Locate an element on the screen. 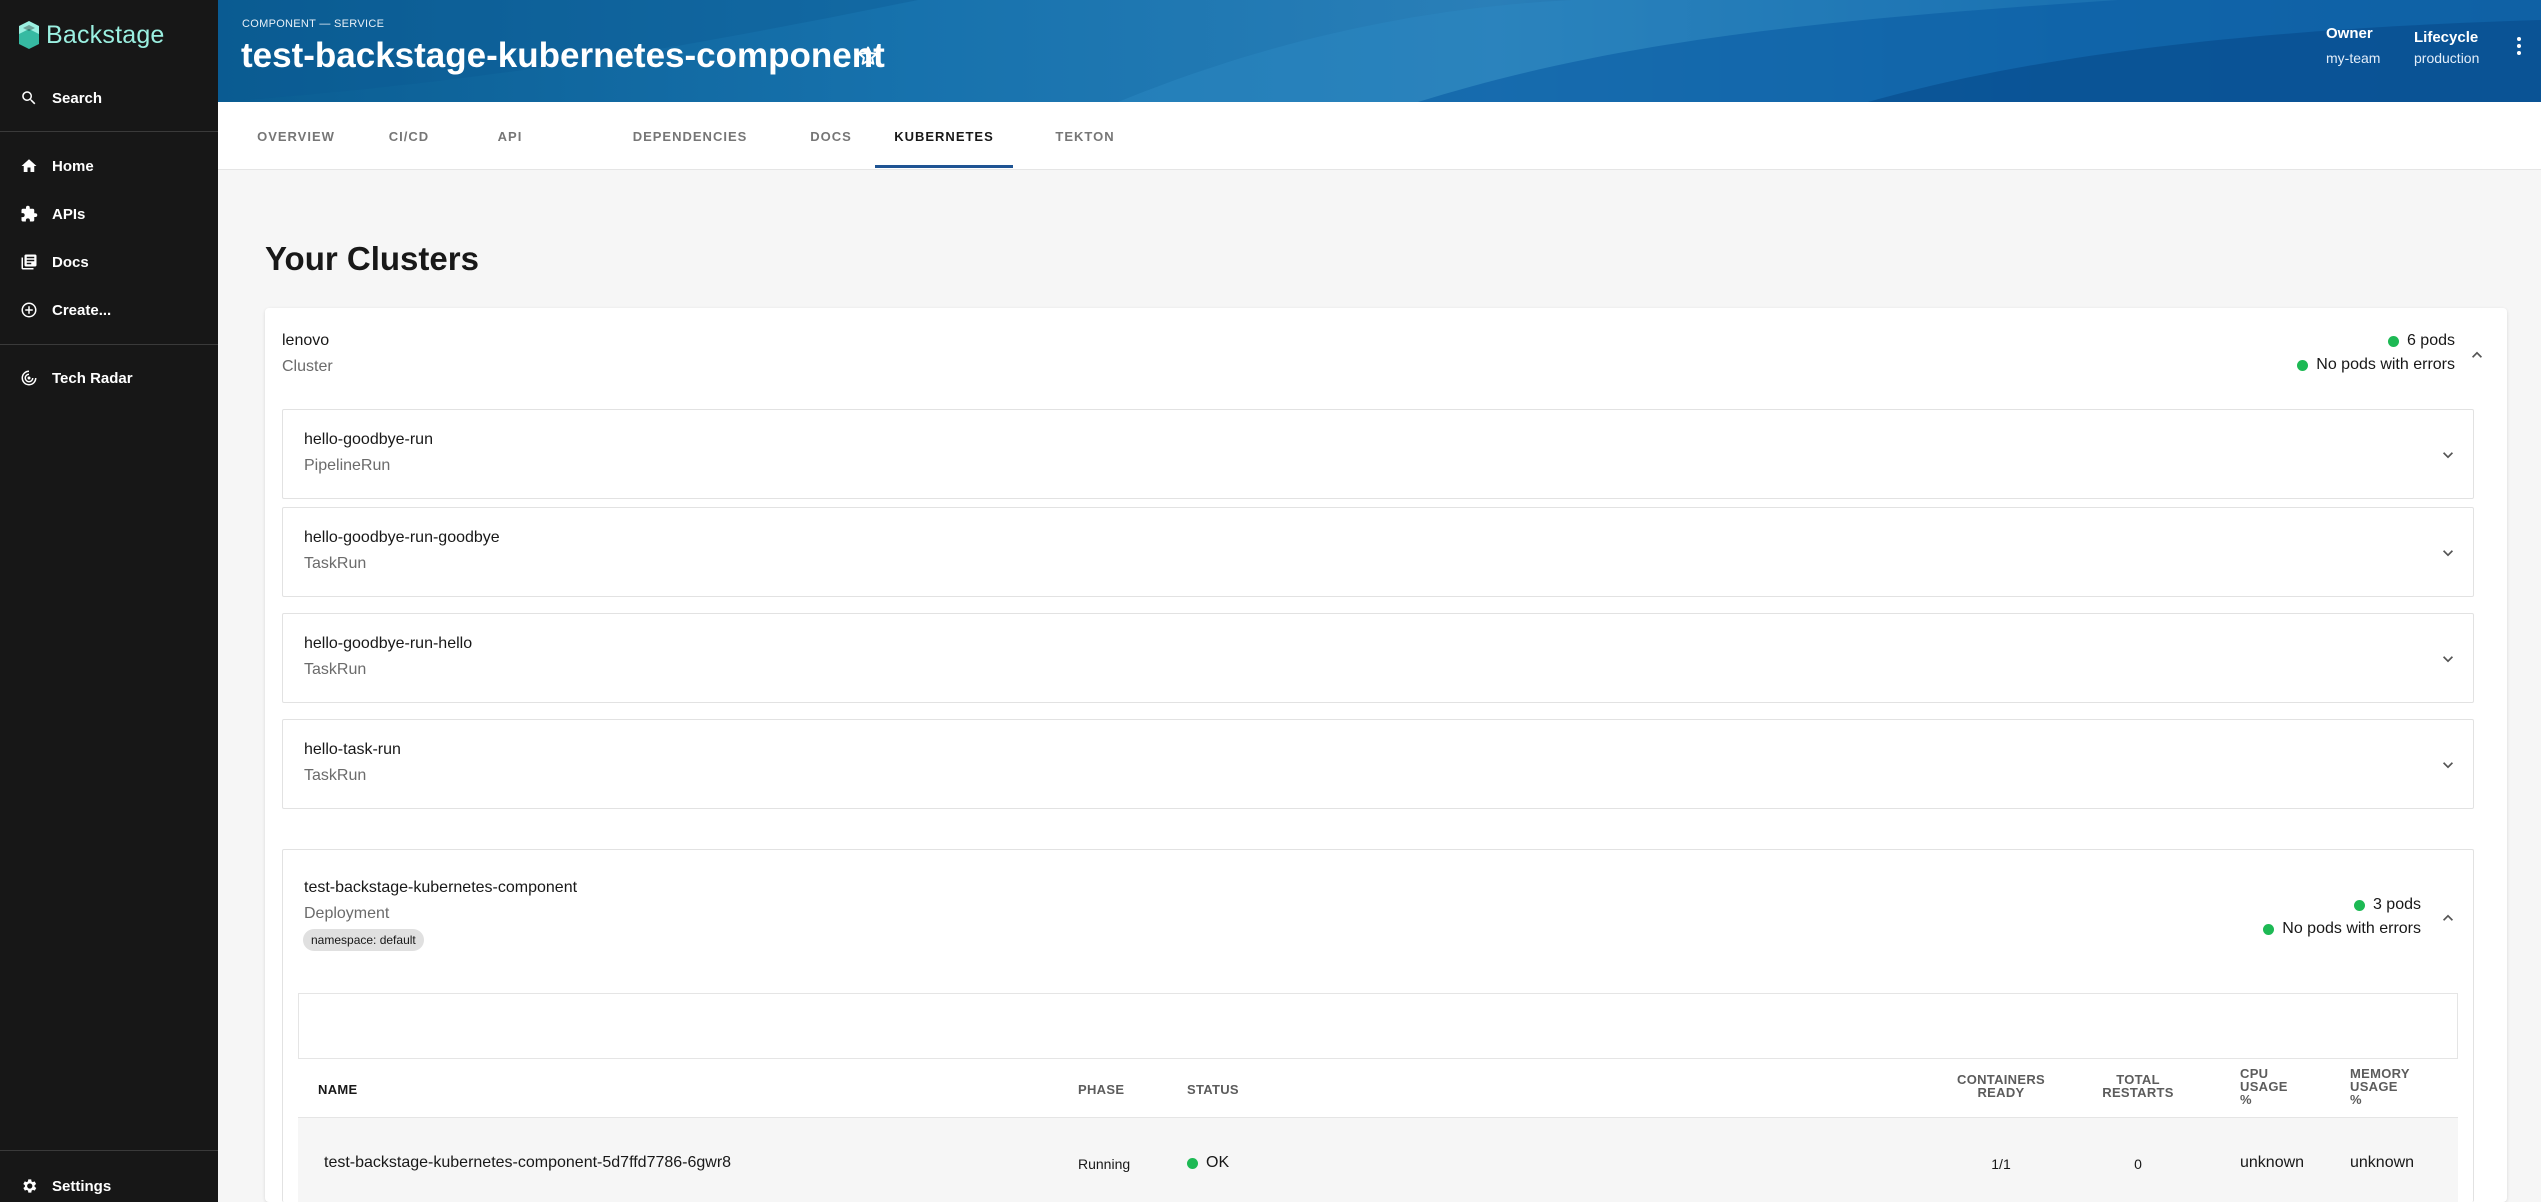 This screenshot has height=1202, width=2541. resource-name: hello-goodbye-run-goodbye is located at coordinates (402, 537).